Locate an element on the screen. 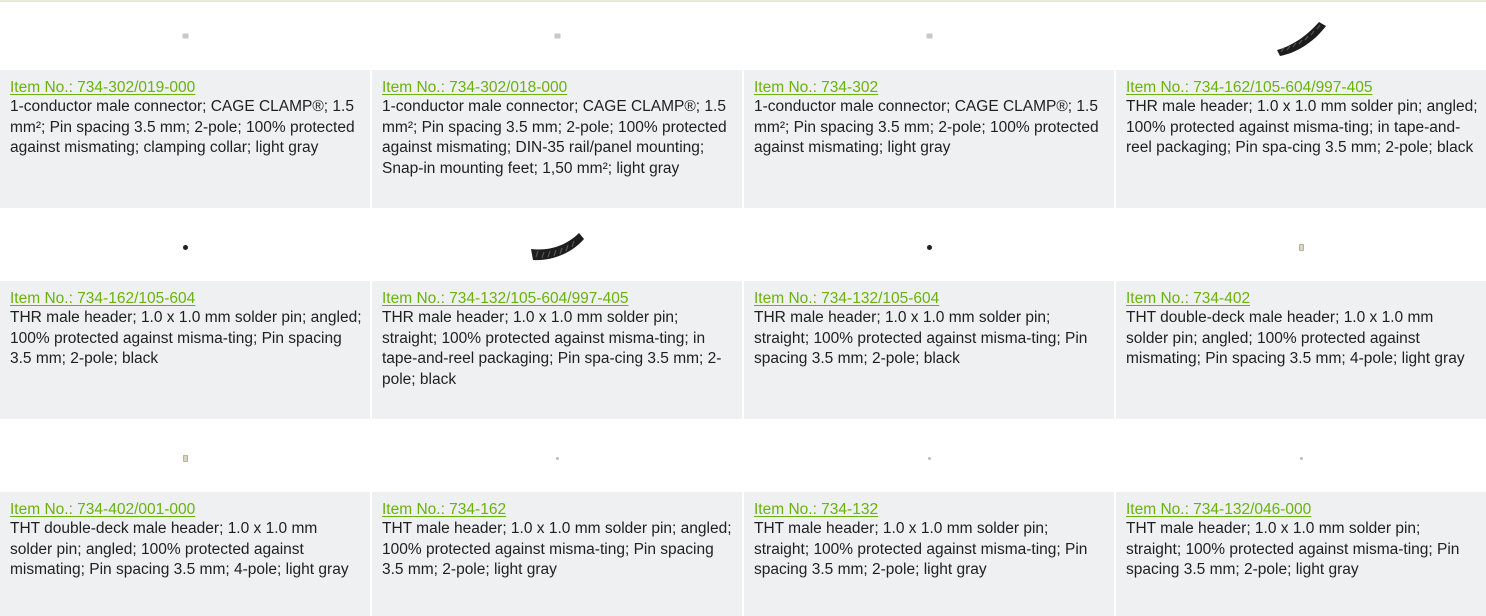  item-number-link: Item No.: 734-302/018-000 is located at coordinates (558, 87).